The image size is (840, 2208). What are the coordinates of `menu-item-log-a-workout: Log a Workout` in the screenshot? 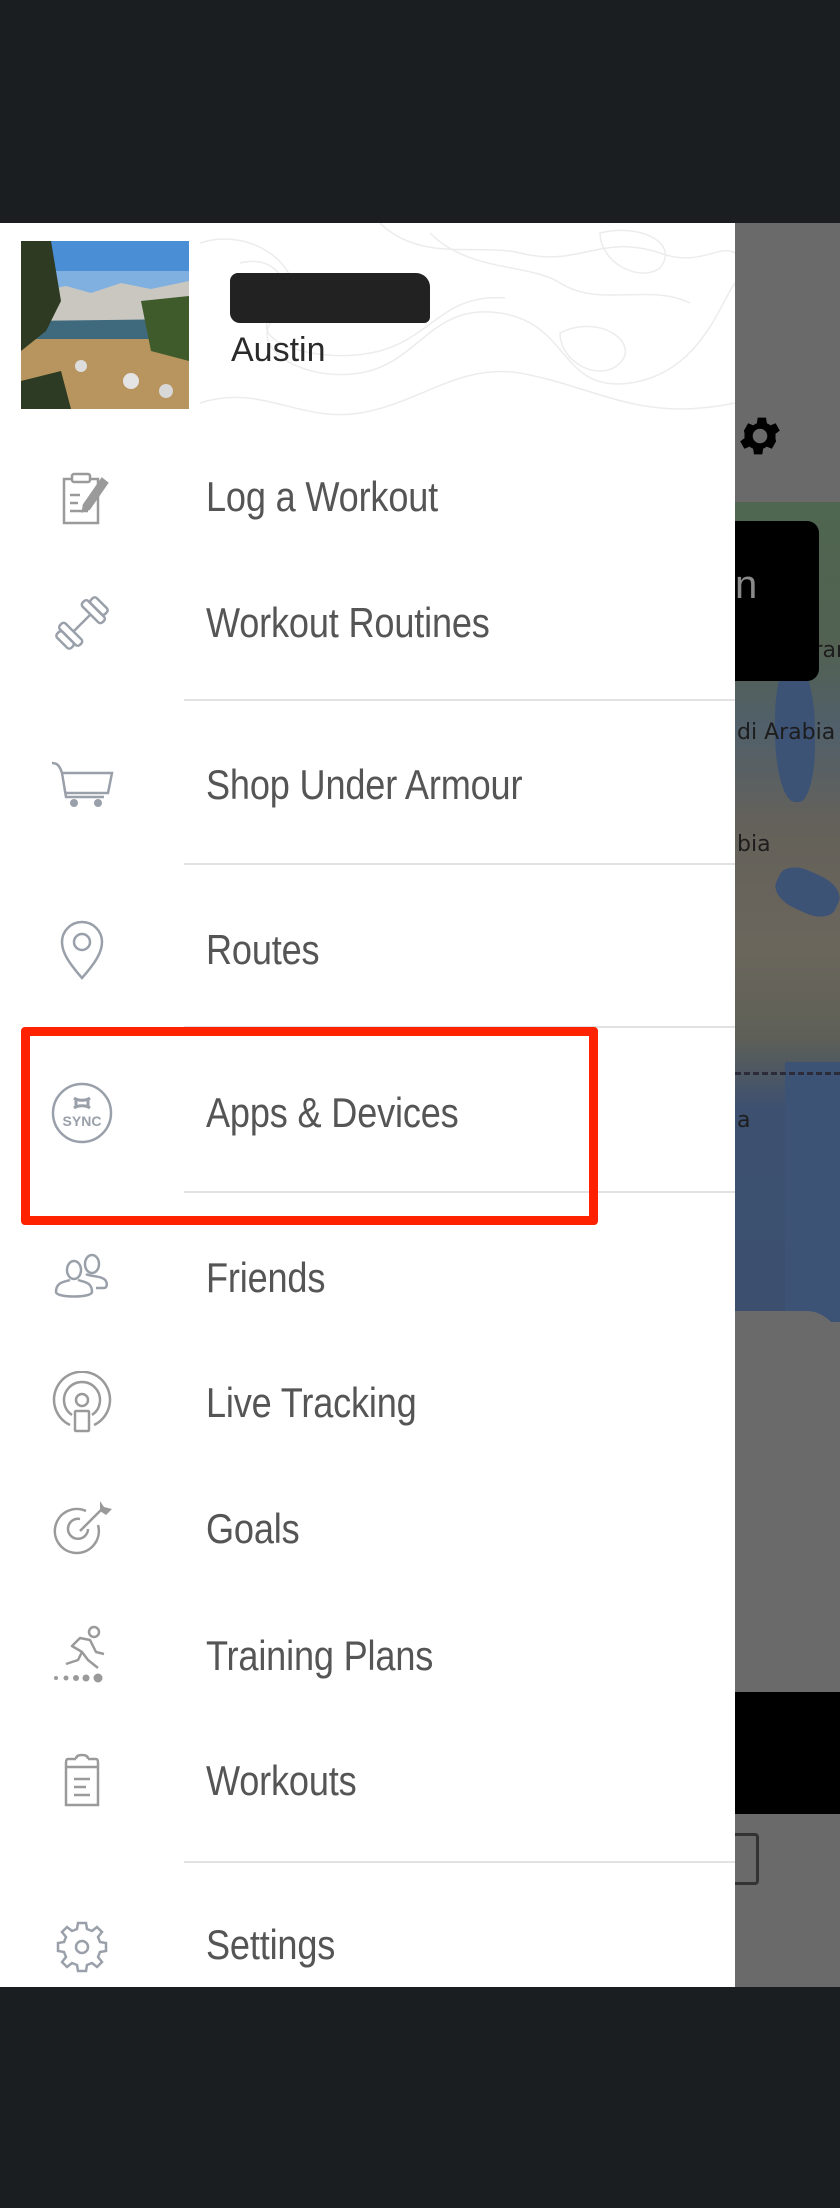 It's located at (367, 497).